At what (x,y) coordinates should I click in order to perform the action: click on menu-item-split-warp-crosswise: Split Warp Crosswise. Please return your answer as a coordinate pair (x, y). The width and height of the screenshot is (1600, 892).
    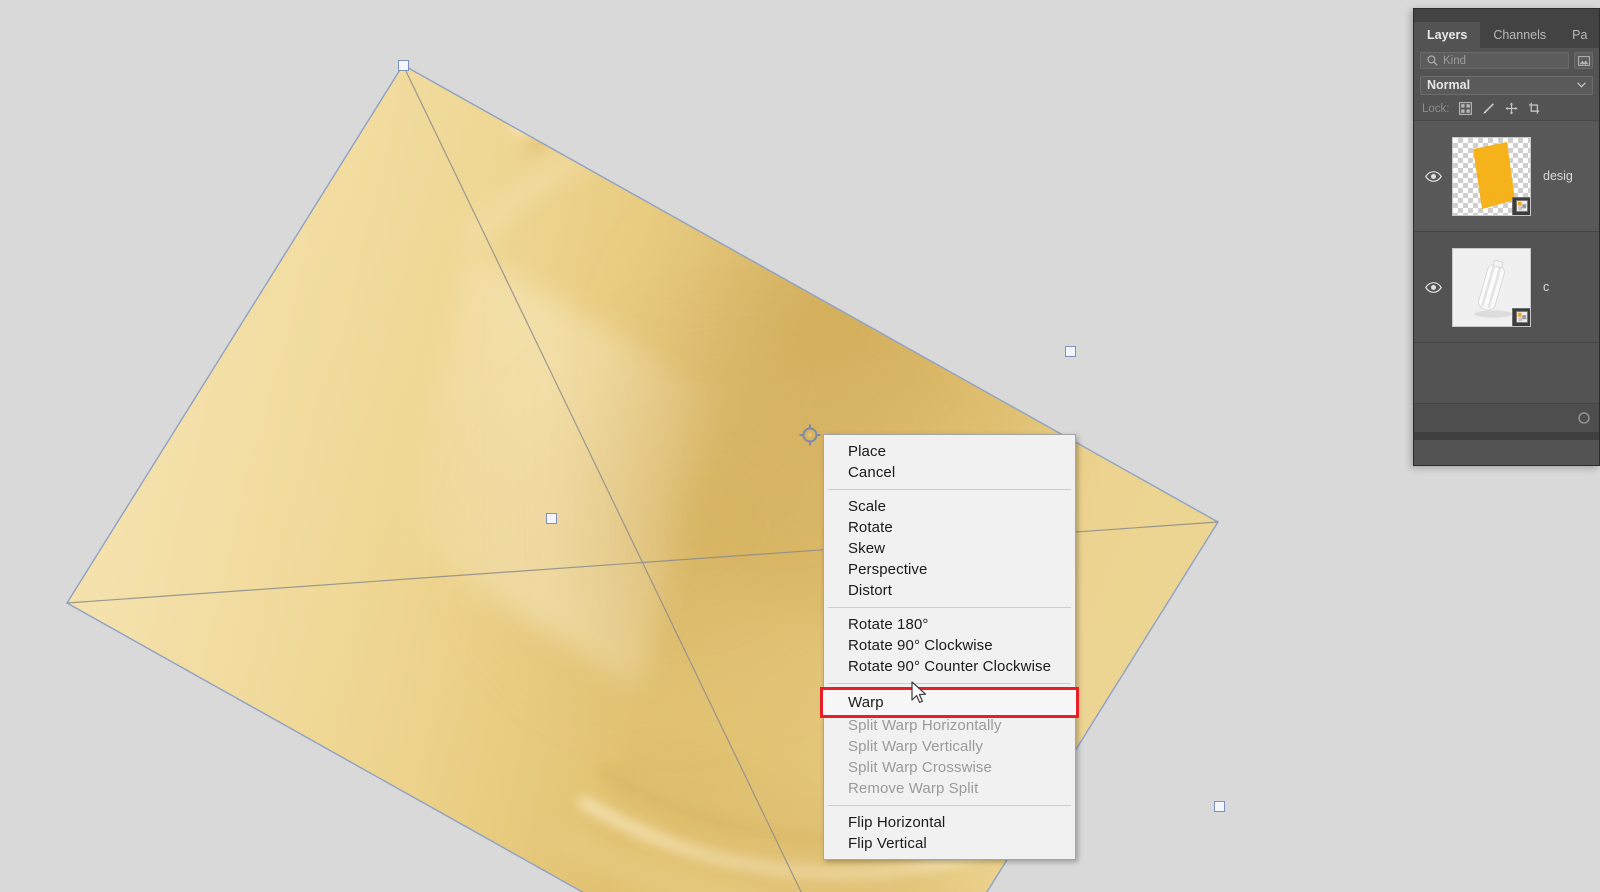
    Looking at the image, I should click on (920, 767).